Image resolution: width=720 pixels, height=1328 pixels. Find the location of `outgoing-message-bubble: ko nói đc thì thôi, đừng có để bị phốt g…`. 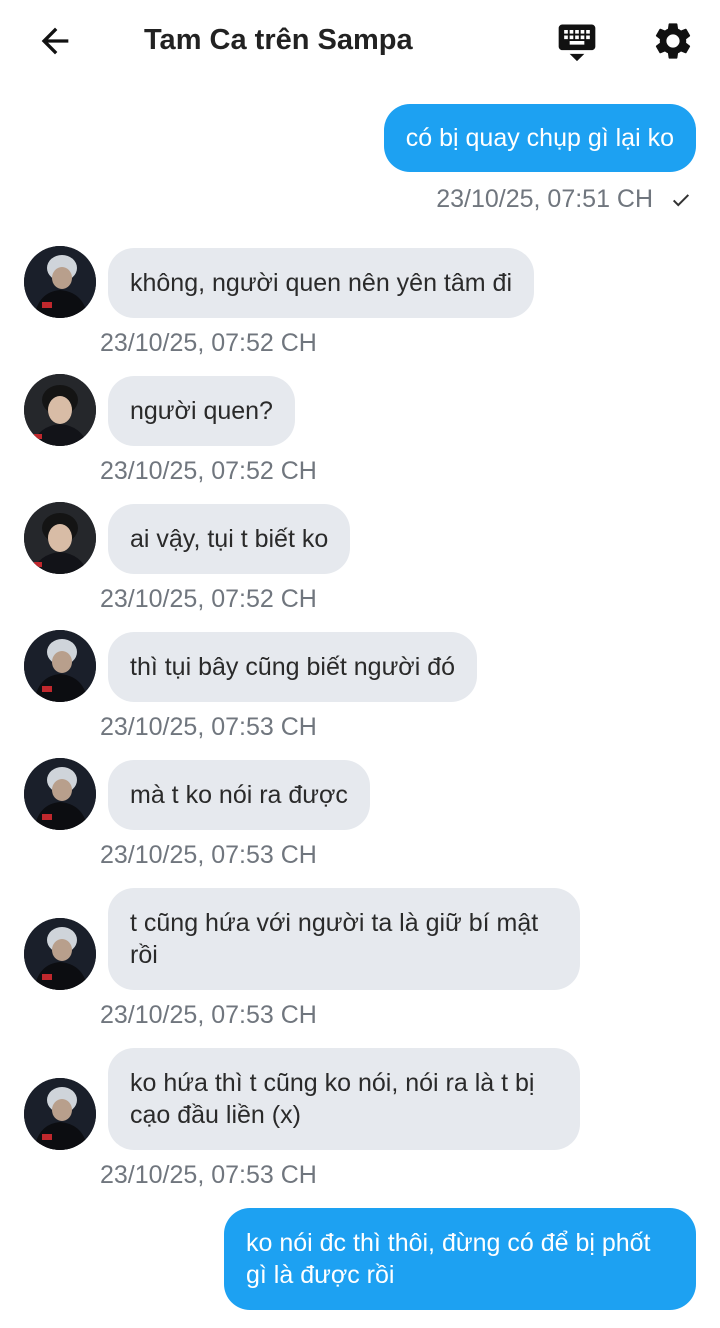

outgoing-message-bubble: ko nói đc thì thôi, đừng có để bị phốt g… is located at coordinates (460, 1259).